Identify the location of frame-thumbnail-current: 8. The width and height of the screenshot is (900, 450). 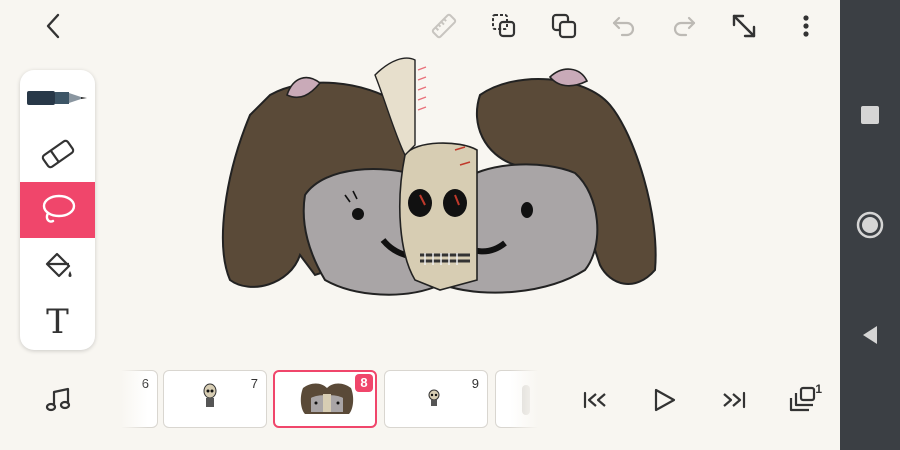
(325, 399).